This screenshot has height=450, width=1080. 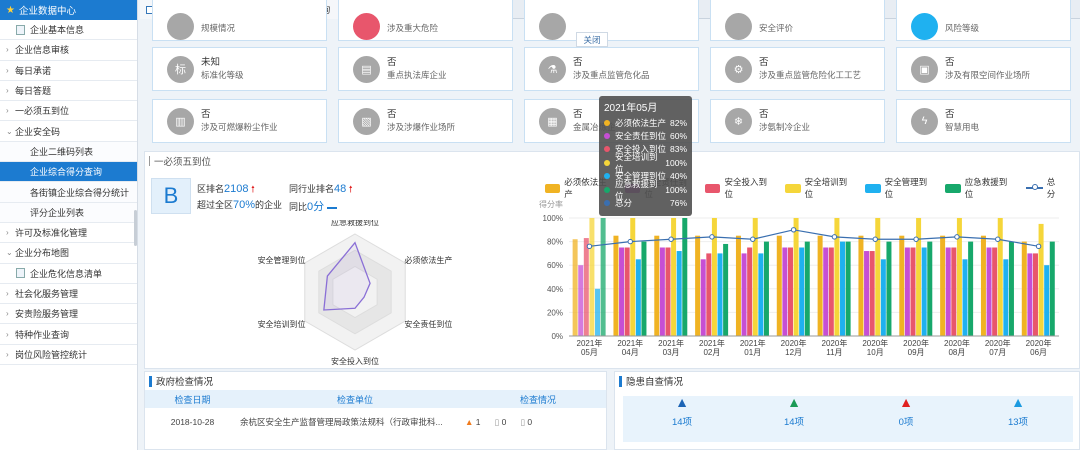 I want to click on x-tick-label: 2020年 08月, so click(x=957, y=347).